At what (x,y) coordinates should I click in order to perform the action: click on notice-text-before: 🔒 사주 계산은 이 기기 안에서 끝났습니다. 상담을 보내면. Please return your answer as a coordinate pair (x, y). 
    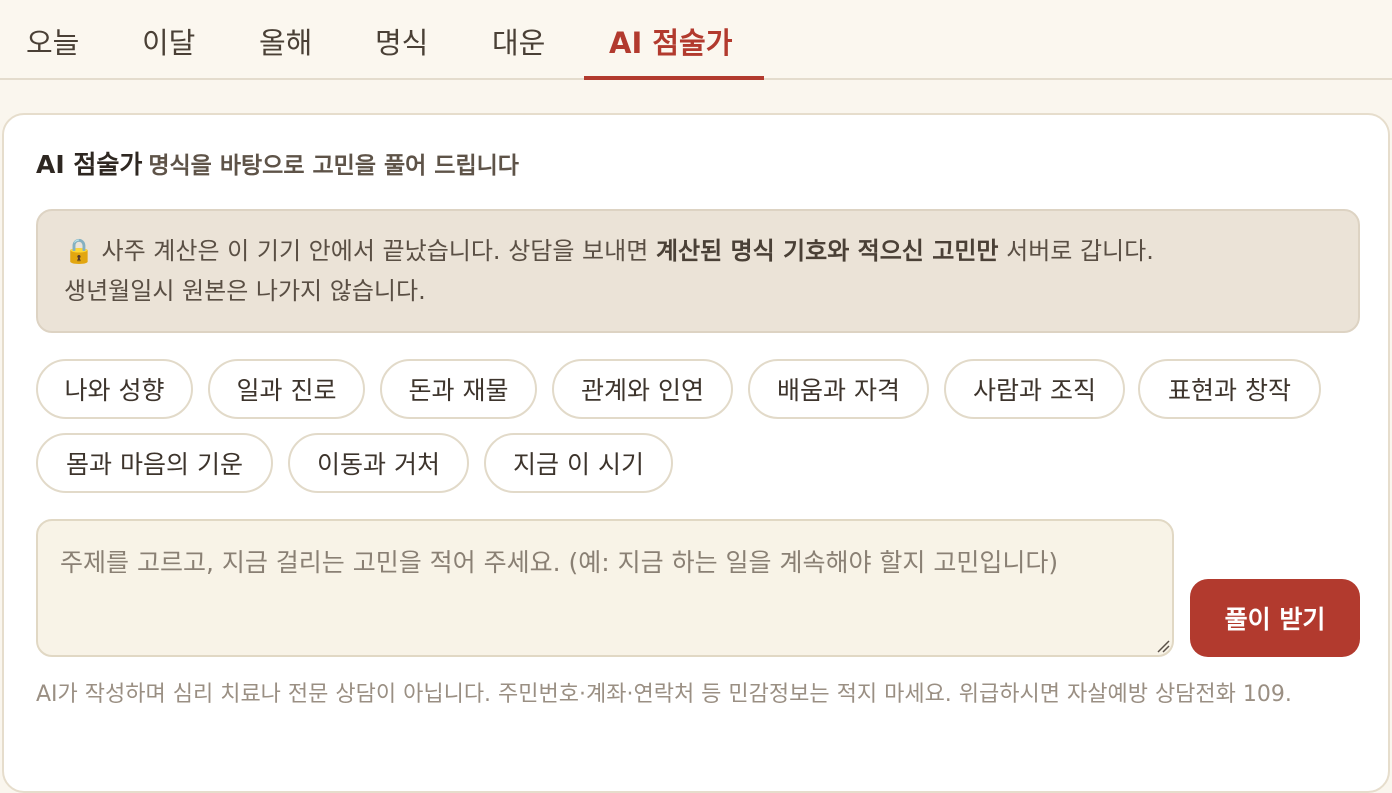
    Looking at the image, I should click on (360, 251).